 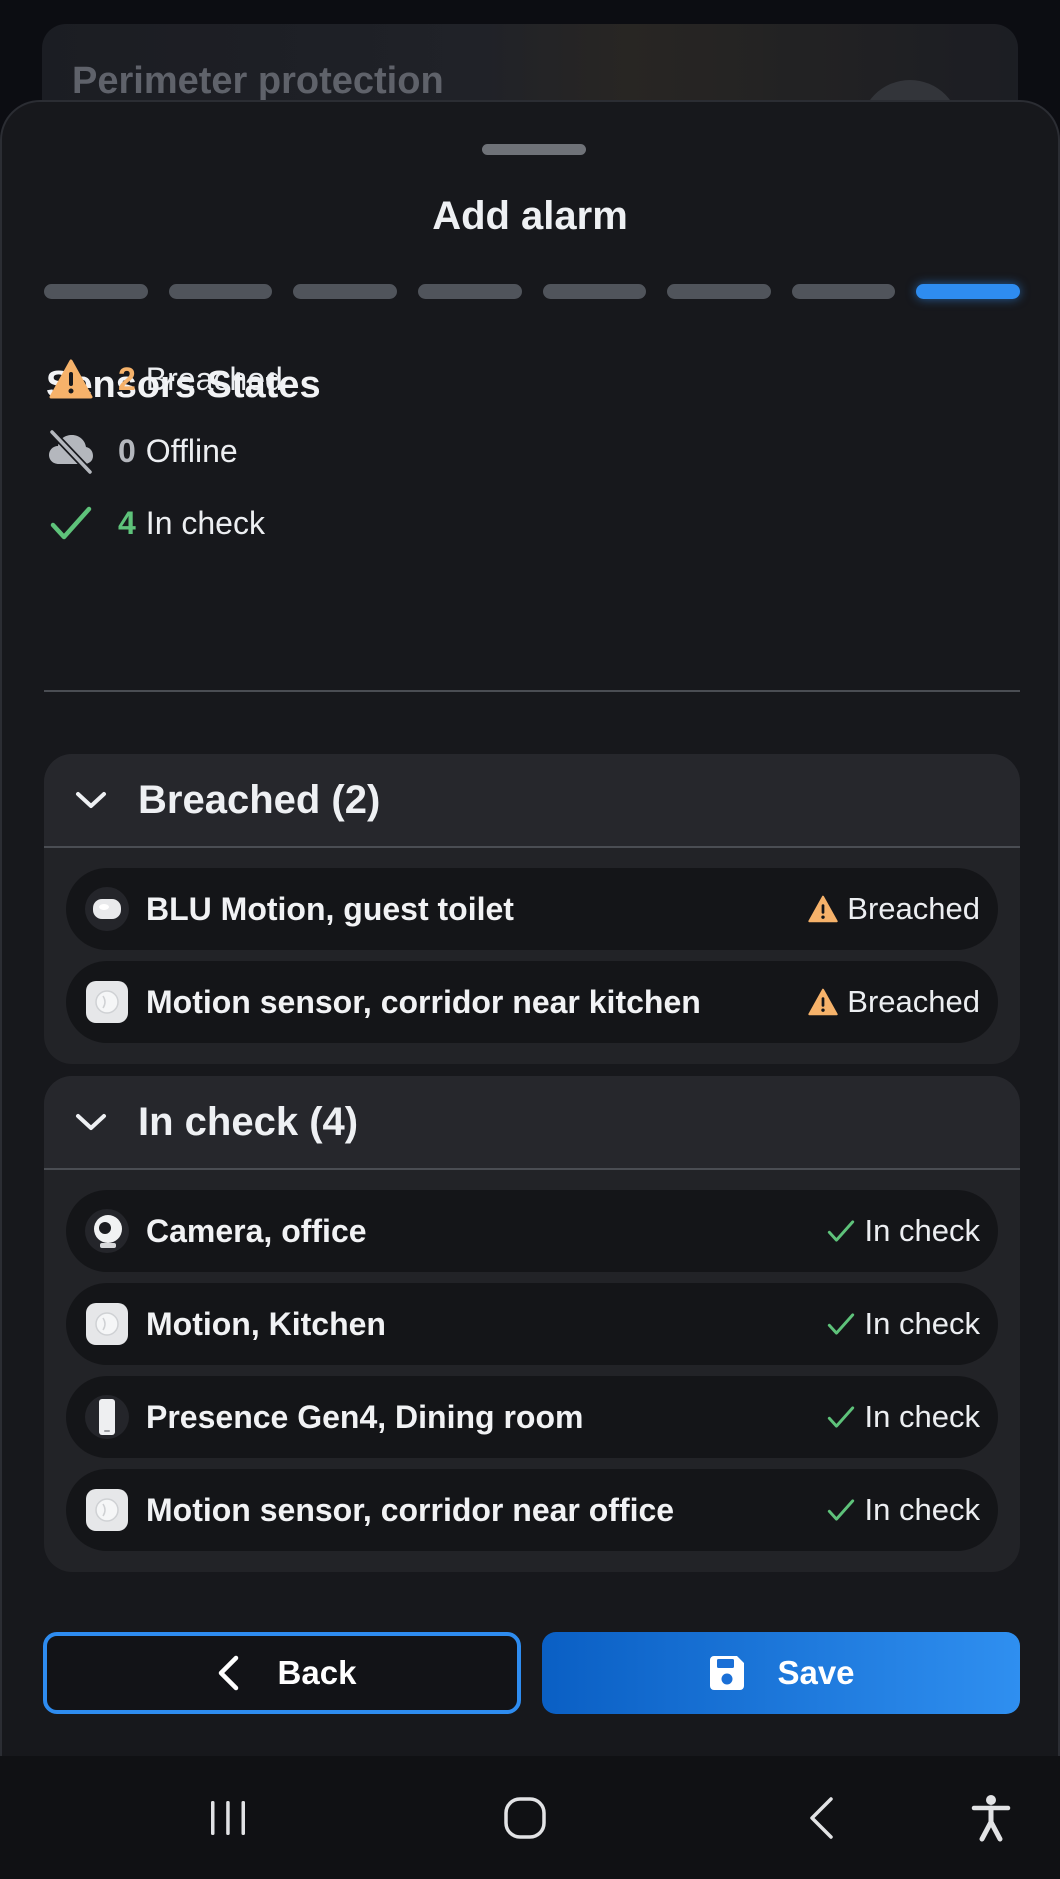 I want to click on home-icon, so click(x=525, y=1817).